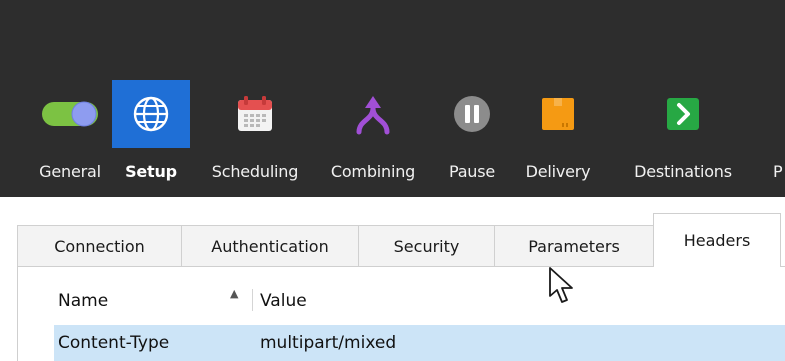  I want to click on tab-parameters-label: Parameters, so click(574, 246).